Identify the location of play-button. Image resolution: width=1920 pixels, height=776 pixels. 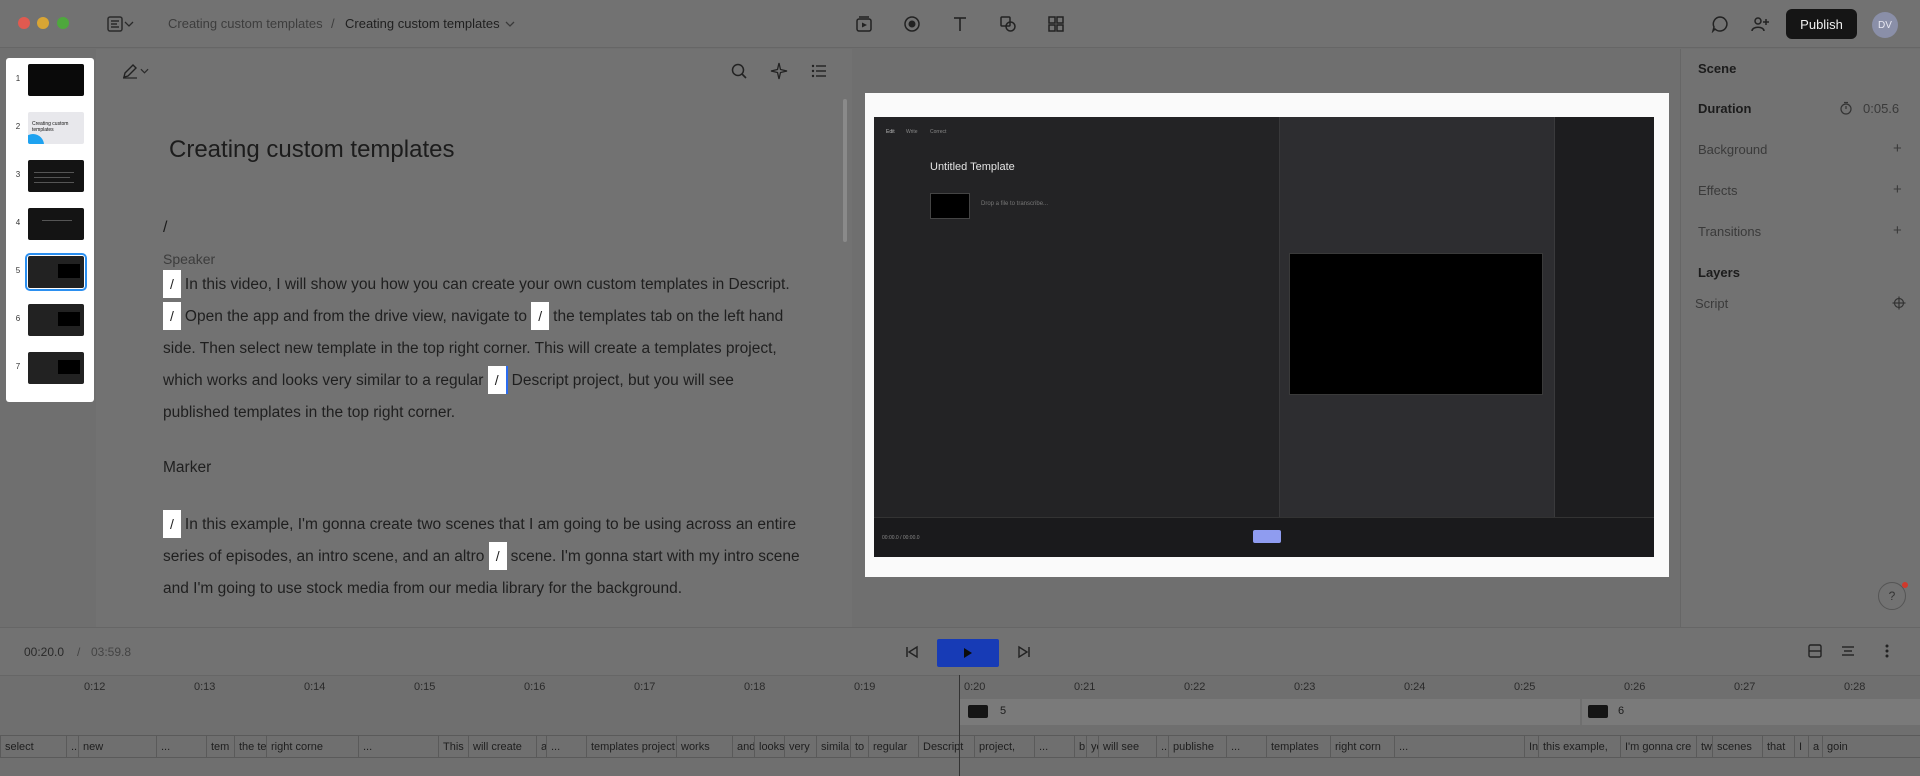
(968, 653).